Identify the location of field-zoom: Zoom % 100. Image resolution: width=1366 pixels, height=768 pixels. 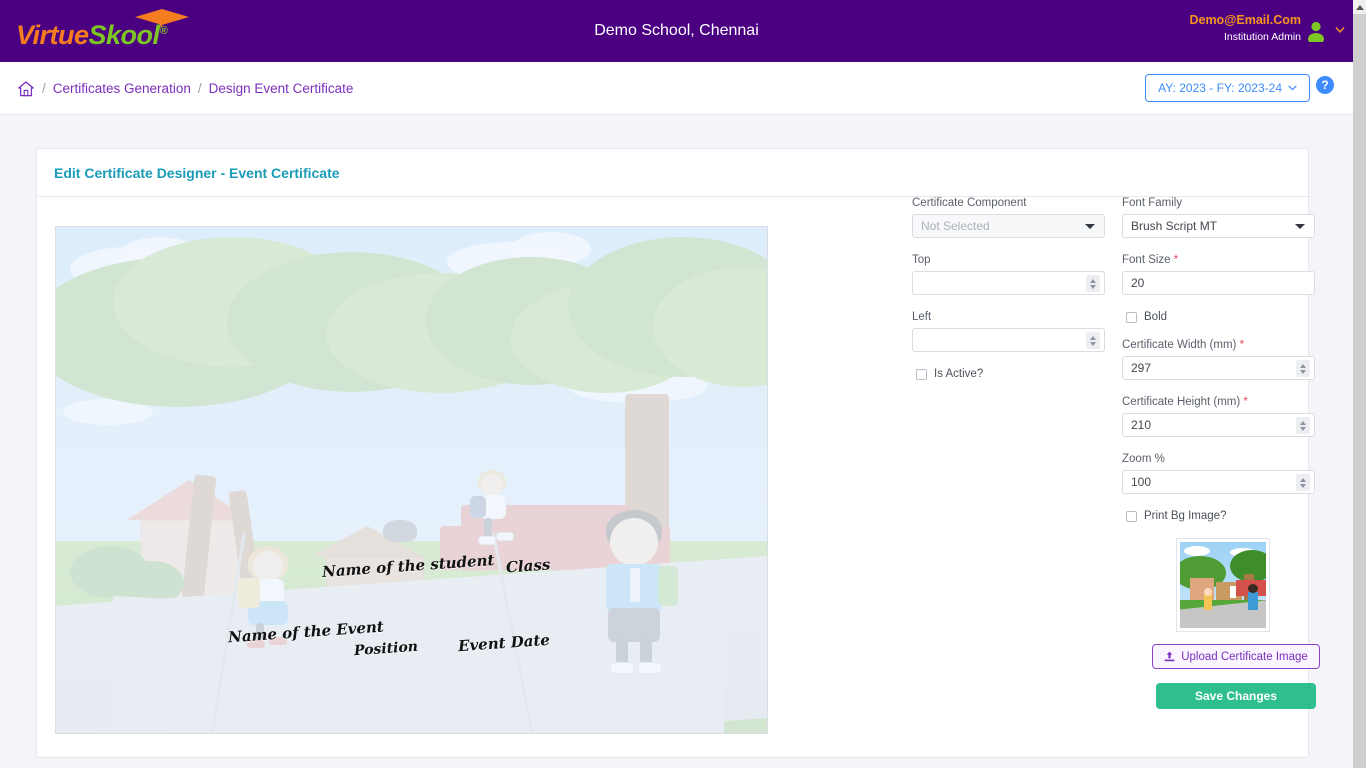
(1218, 473).